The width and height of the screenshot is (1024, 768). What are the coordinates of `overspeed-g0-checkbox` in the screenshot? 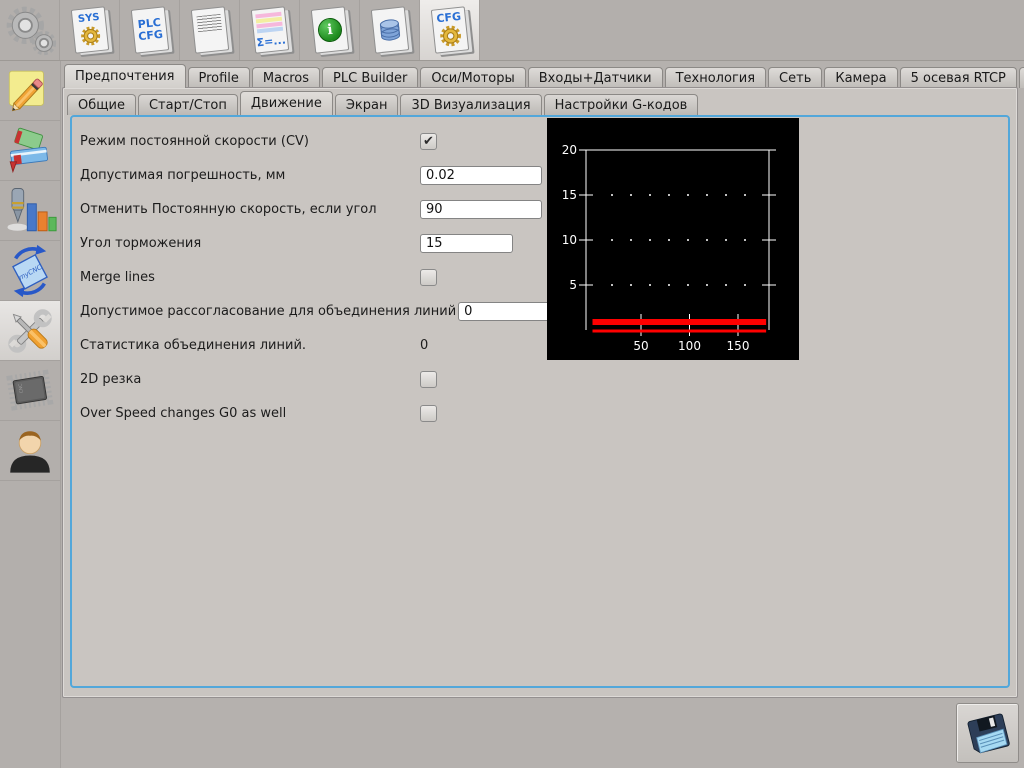 It's located at (428, 413).